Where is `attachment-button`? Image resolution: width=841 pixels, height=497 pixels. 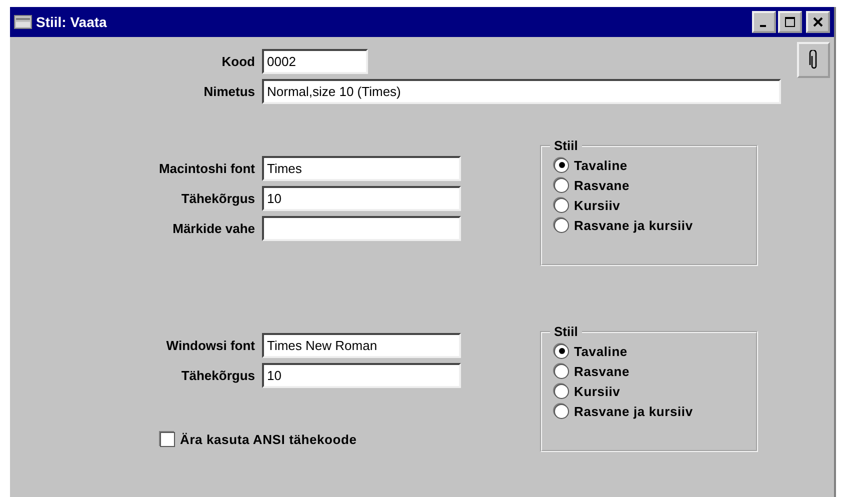
attachment-button is located at coordinates (813, 60).